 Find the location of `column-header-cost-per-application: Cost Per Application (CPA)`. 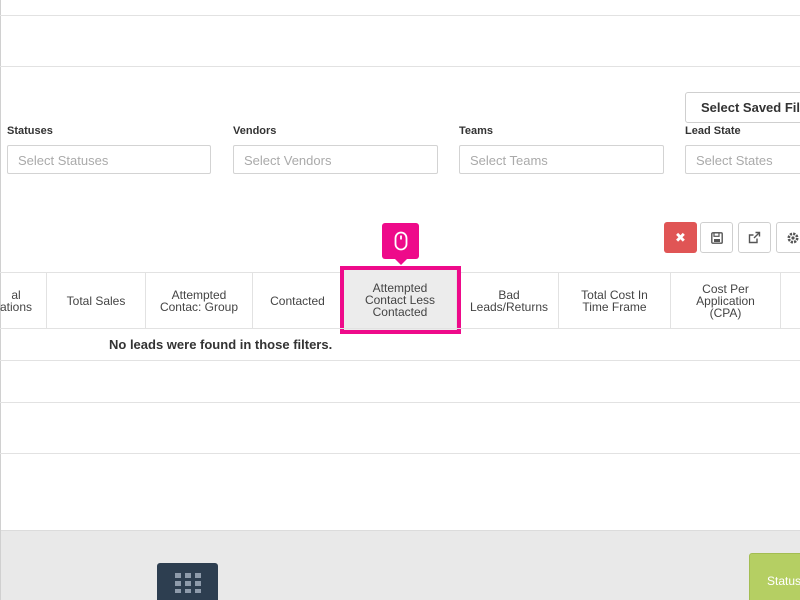

column-header-cost-per-application: Cost Per Application (CPA) is located at coordinates (726, 300).